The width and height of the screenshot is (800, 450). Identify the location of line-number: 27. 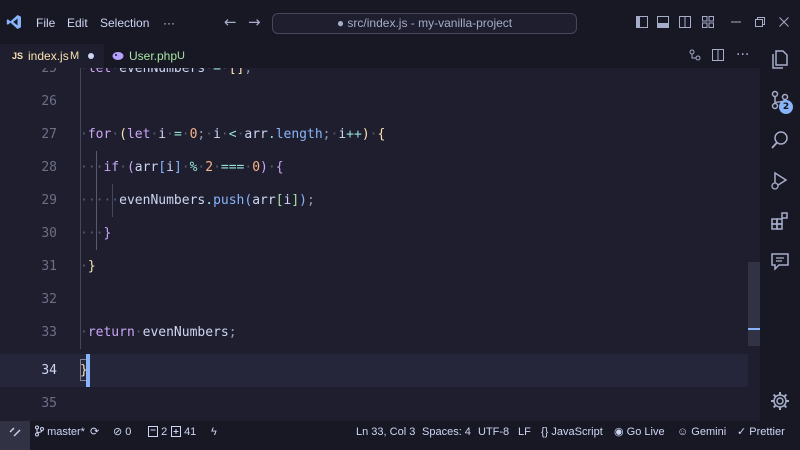
(49, 134).